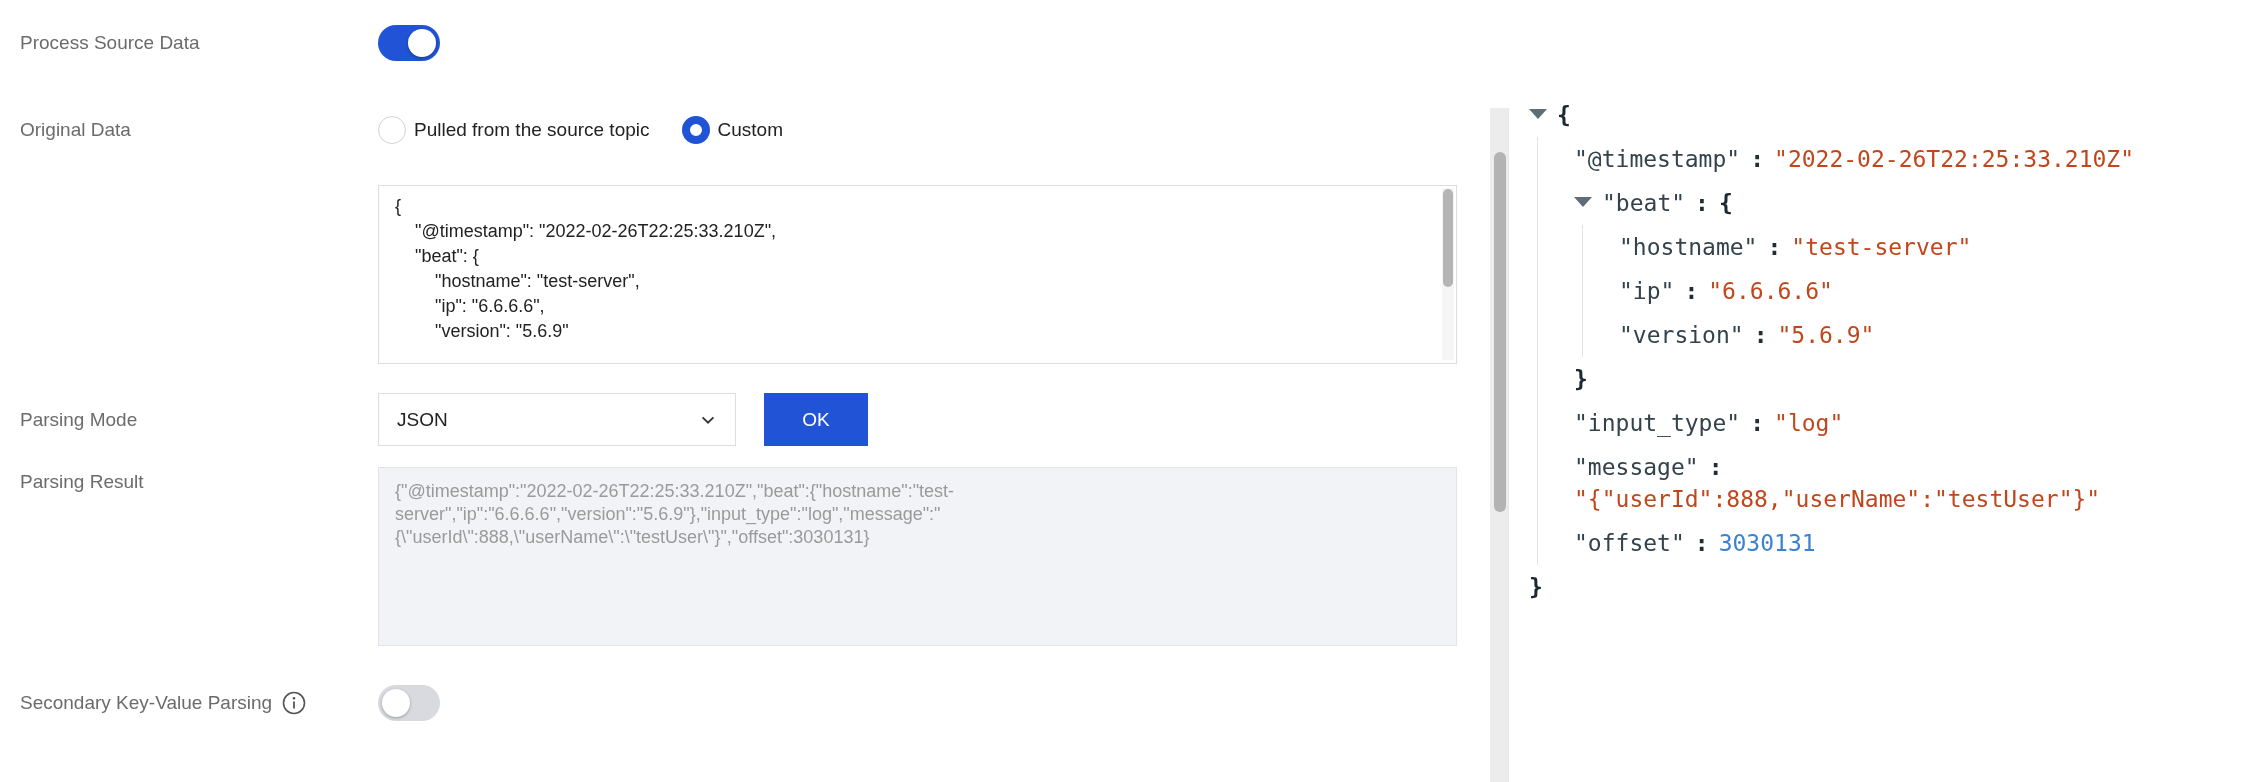 This screenshot has height=782, width=2250. Describe the element at coordinates (917, 556) in the screenshot. I see `result-field: {"@timestamp":"2022-02-26T22:25:33.210Z","beat":{"hostname":"test-server","ip":"6.6.6.6","version":"5.6.9"},"input_type":"log","message":"{\"userId\":888,\"userName\":\"testUser\"}","offset":3030131}` at that location.